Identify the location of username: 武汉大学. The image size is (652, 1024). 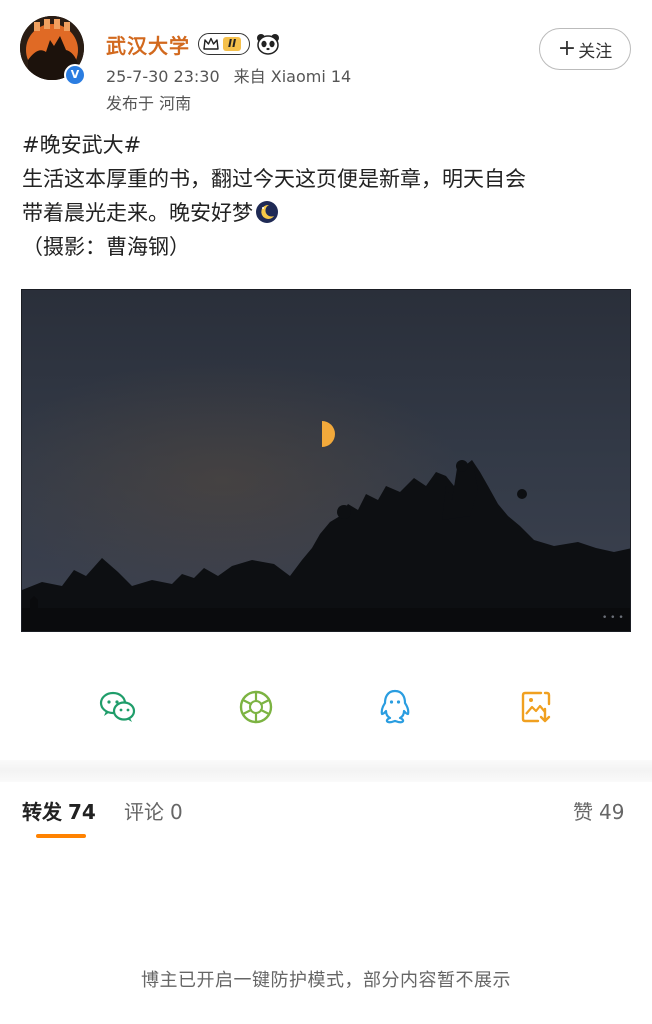
(148, 44).